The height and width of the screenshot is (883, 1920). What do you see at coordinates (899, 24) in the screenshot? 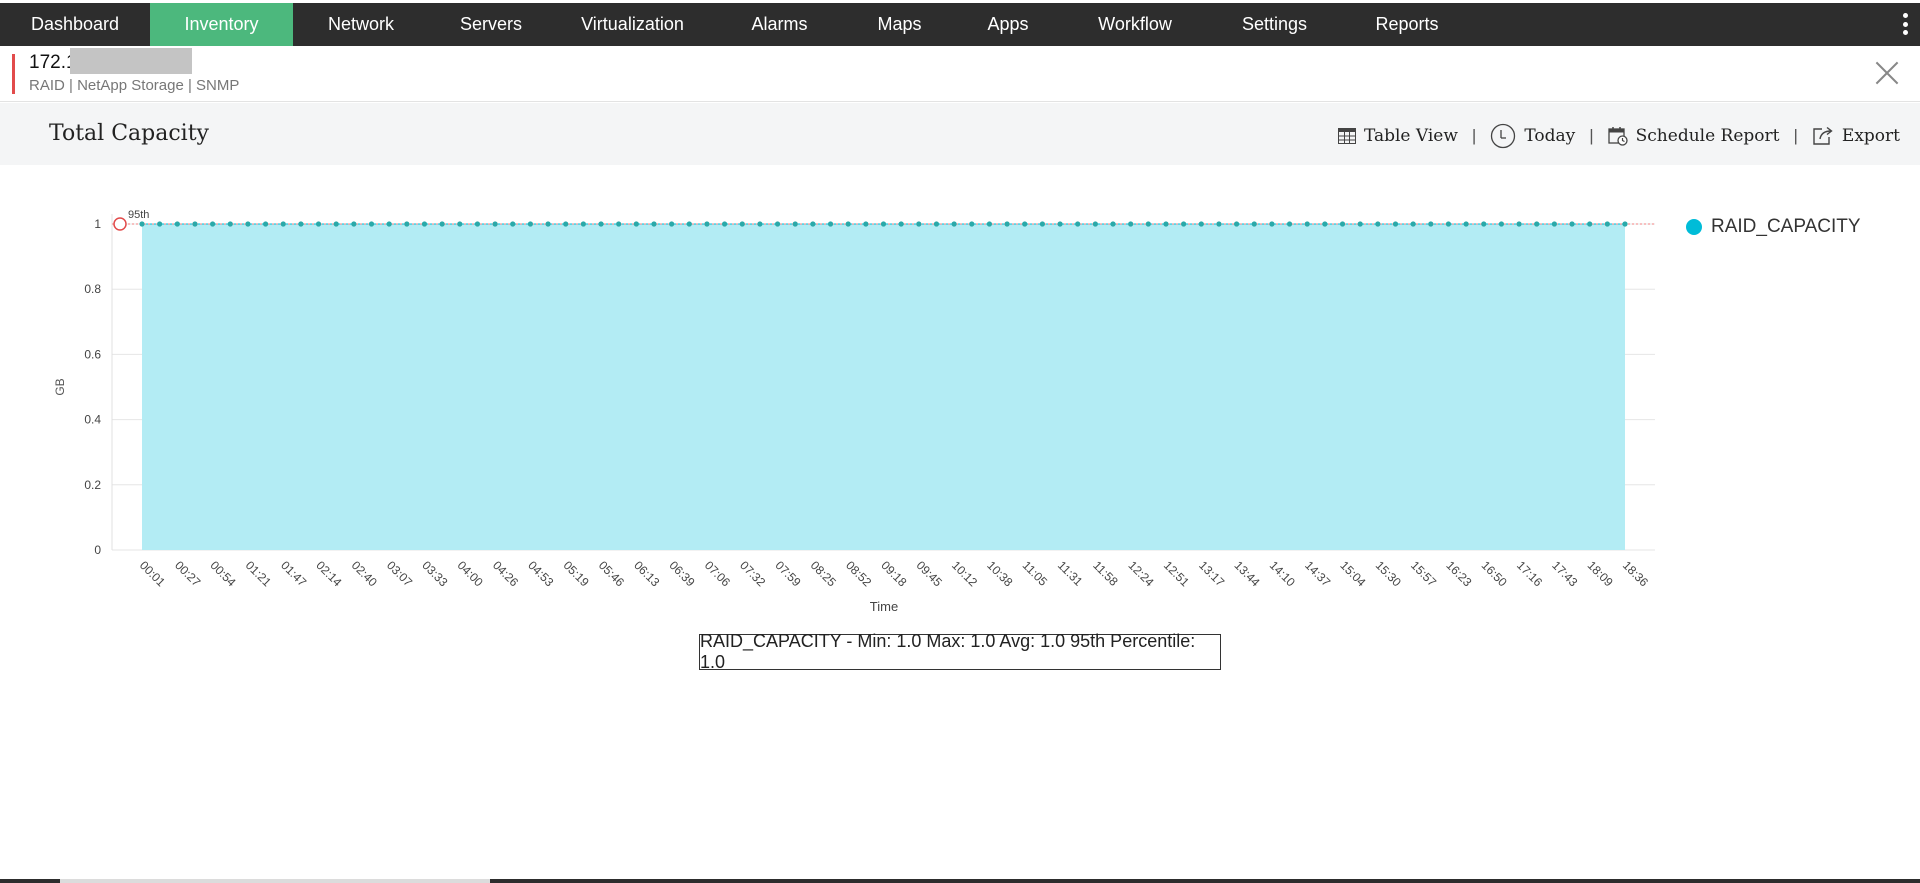
I see `nav-item-maps: Maps` at bounding box center [899, 24].